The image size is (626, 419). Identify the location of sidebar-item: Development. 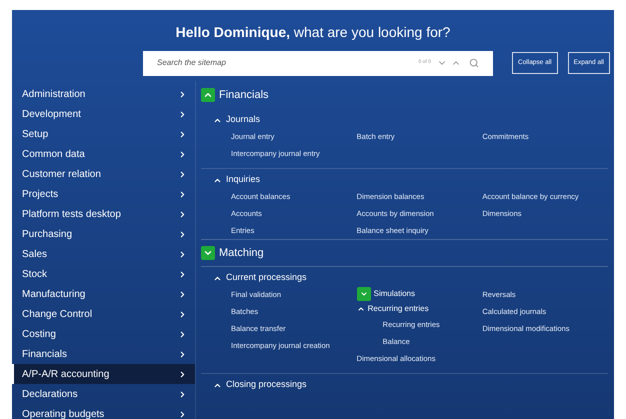
(103, 114).